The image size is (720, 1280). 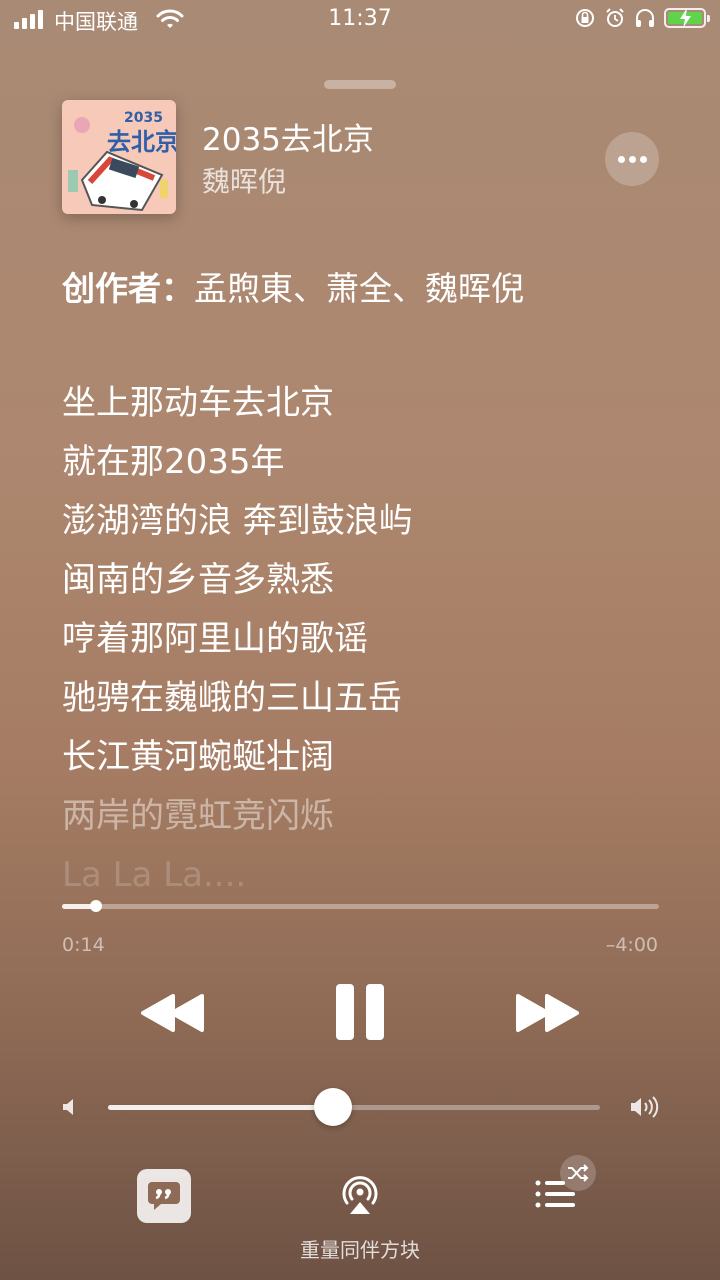 I want to click on volume-slider-handle, so click(x=333, y=1107).